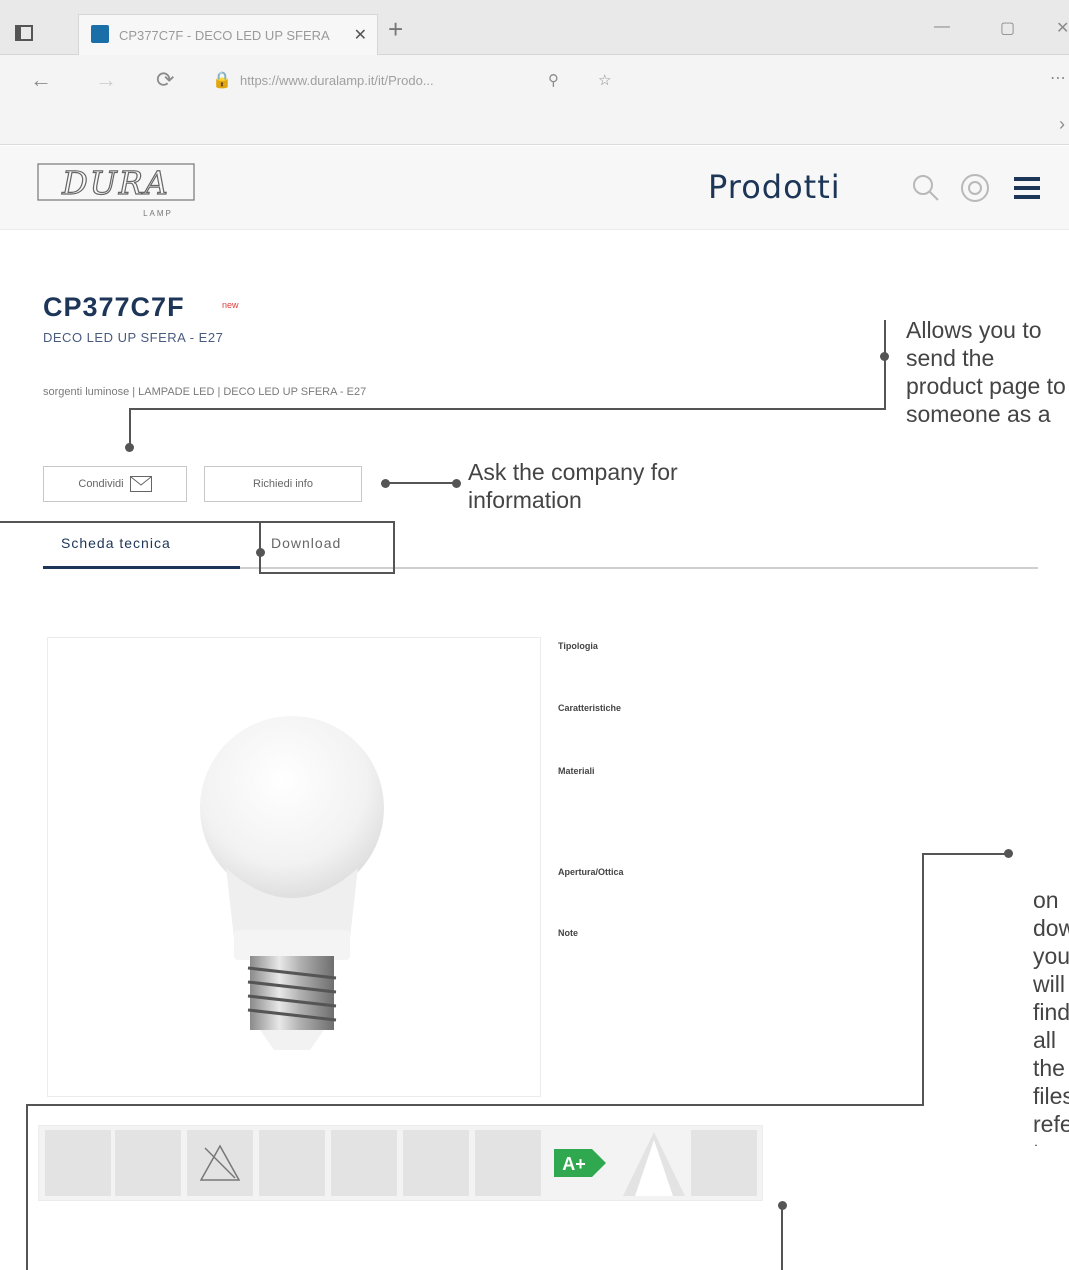 Image resolution: width=1069 pixels, height=1270 pixels. What do you see at coordinates (534, 27) in the screenshot?
I see `browser-tab-bar: CP377C7F - DECO LED UP SFERA ✕ + — ▢ ✕` at bounding box center [534, 27].